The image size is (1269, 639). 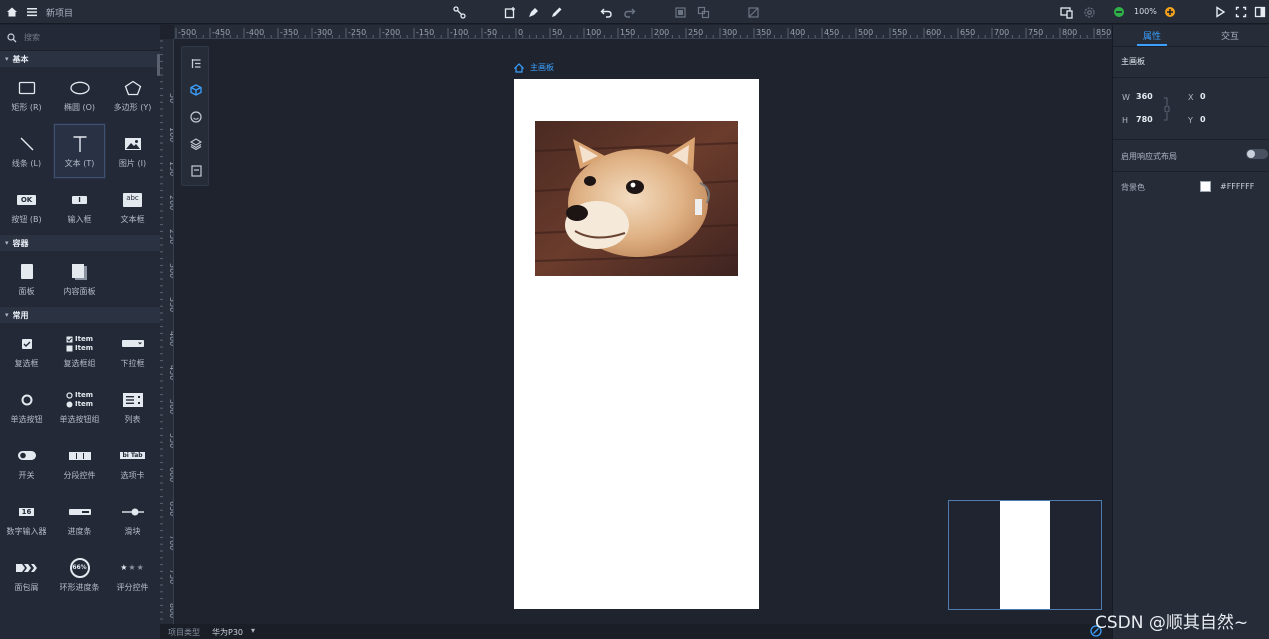 I want to click on component-text: 文本 (T), so click(x=79, y=151).